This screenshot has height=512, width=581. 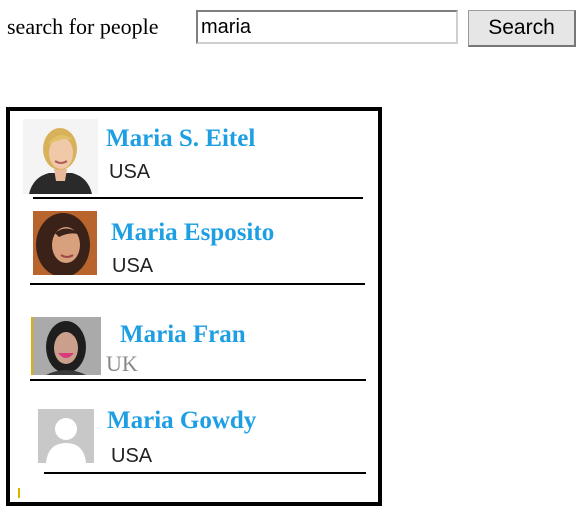 I want to click on person-name-link: Maria Fran, so click(x=183, y=335).